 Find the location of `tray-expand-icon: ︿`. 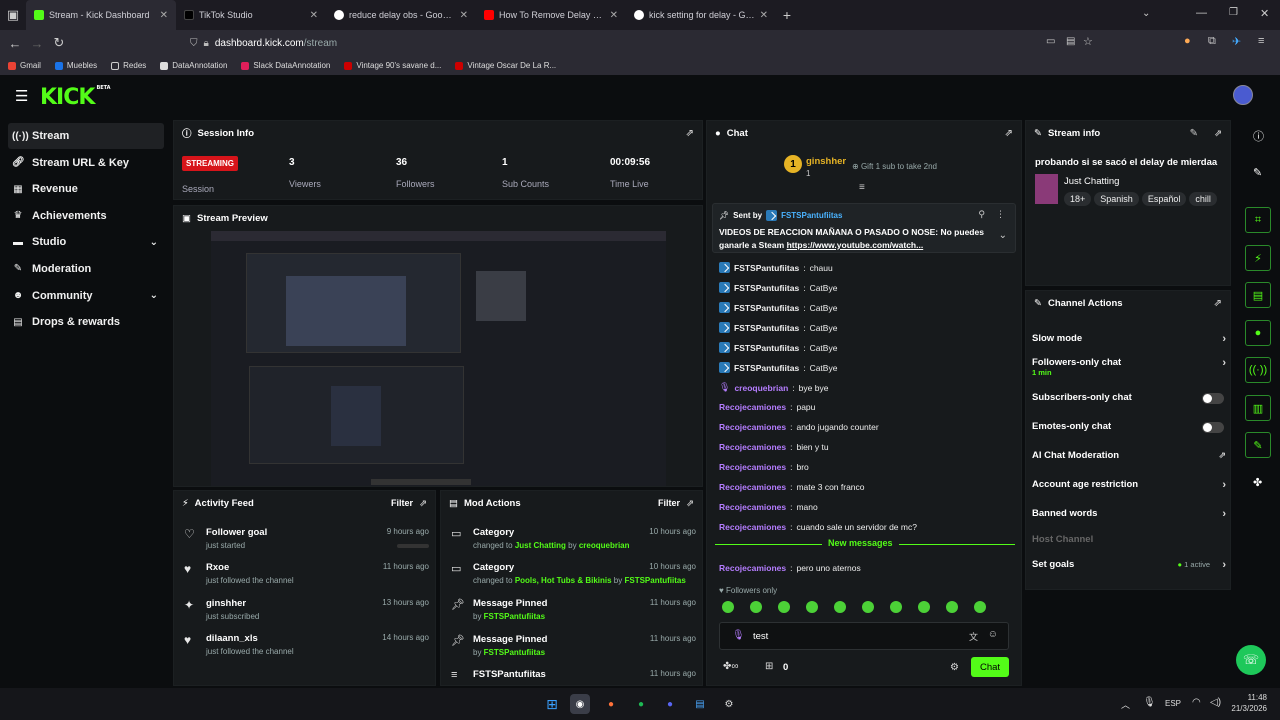

tray-expand-icon: ︿ is located at coordinates (1125, 704).